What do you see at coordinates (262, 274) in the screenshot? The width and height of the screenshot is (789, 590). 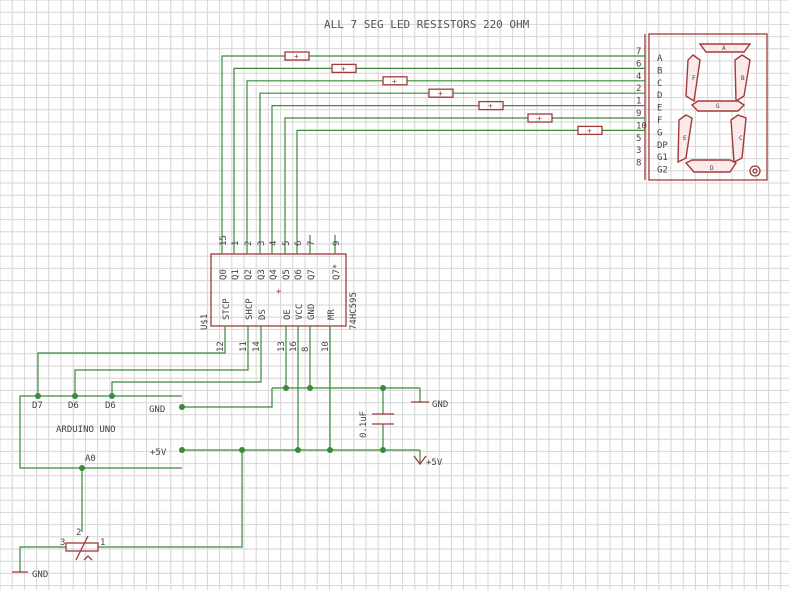 I see `sr-top-pin-label: Q3` at bounding box center [262, 274].